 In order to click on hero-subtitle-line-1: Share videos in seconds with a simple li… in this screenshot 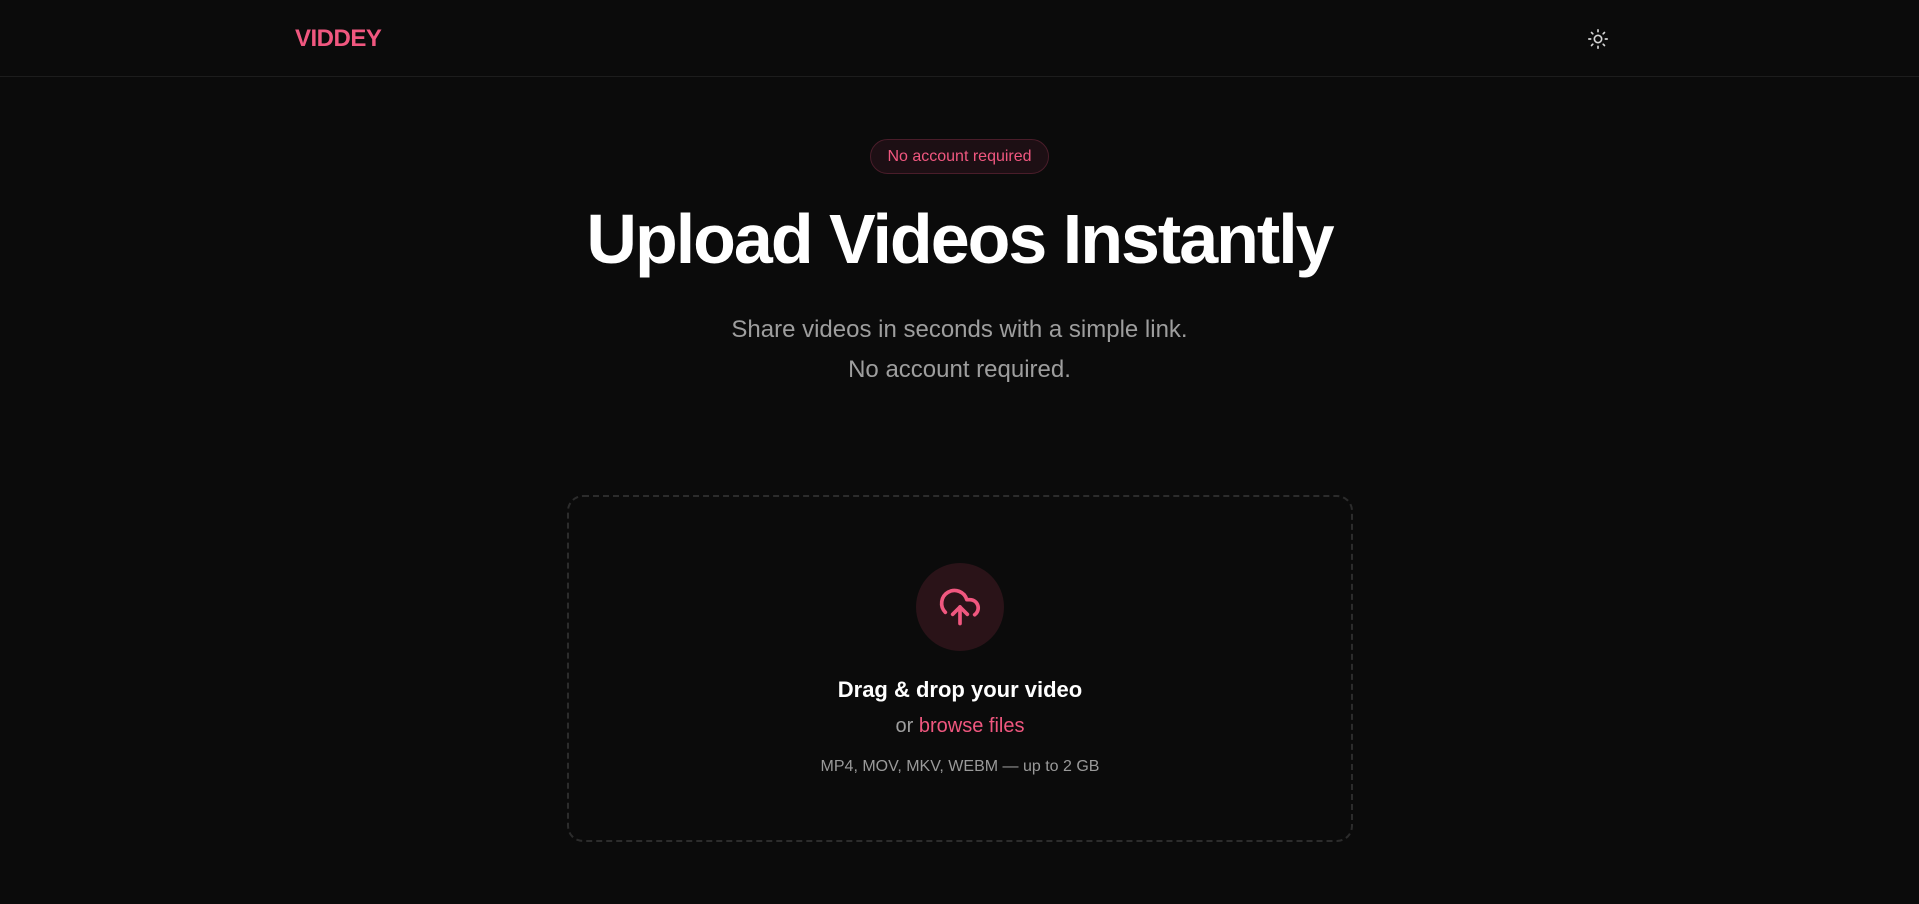, I will do `click(959, 329)`.